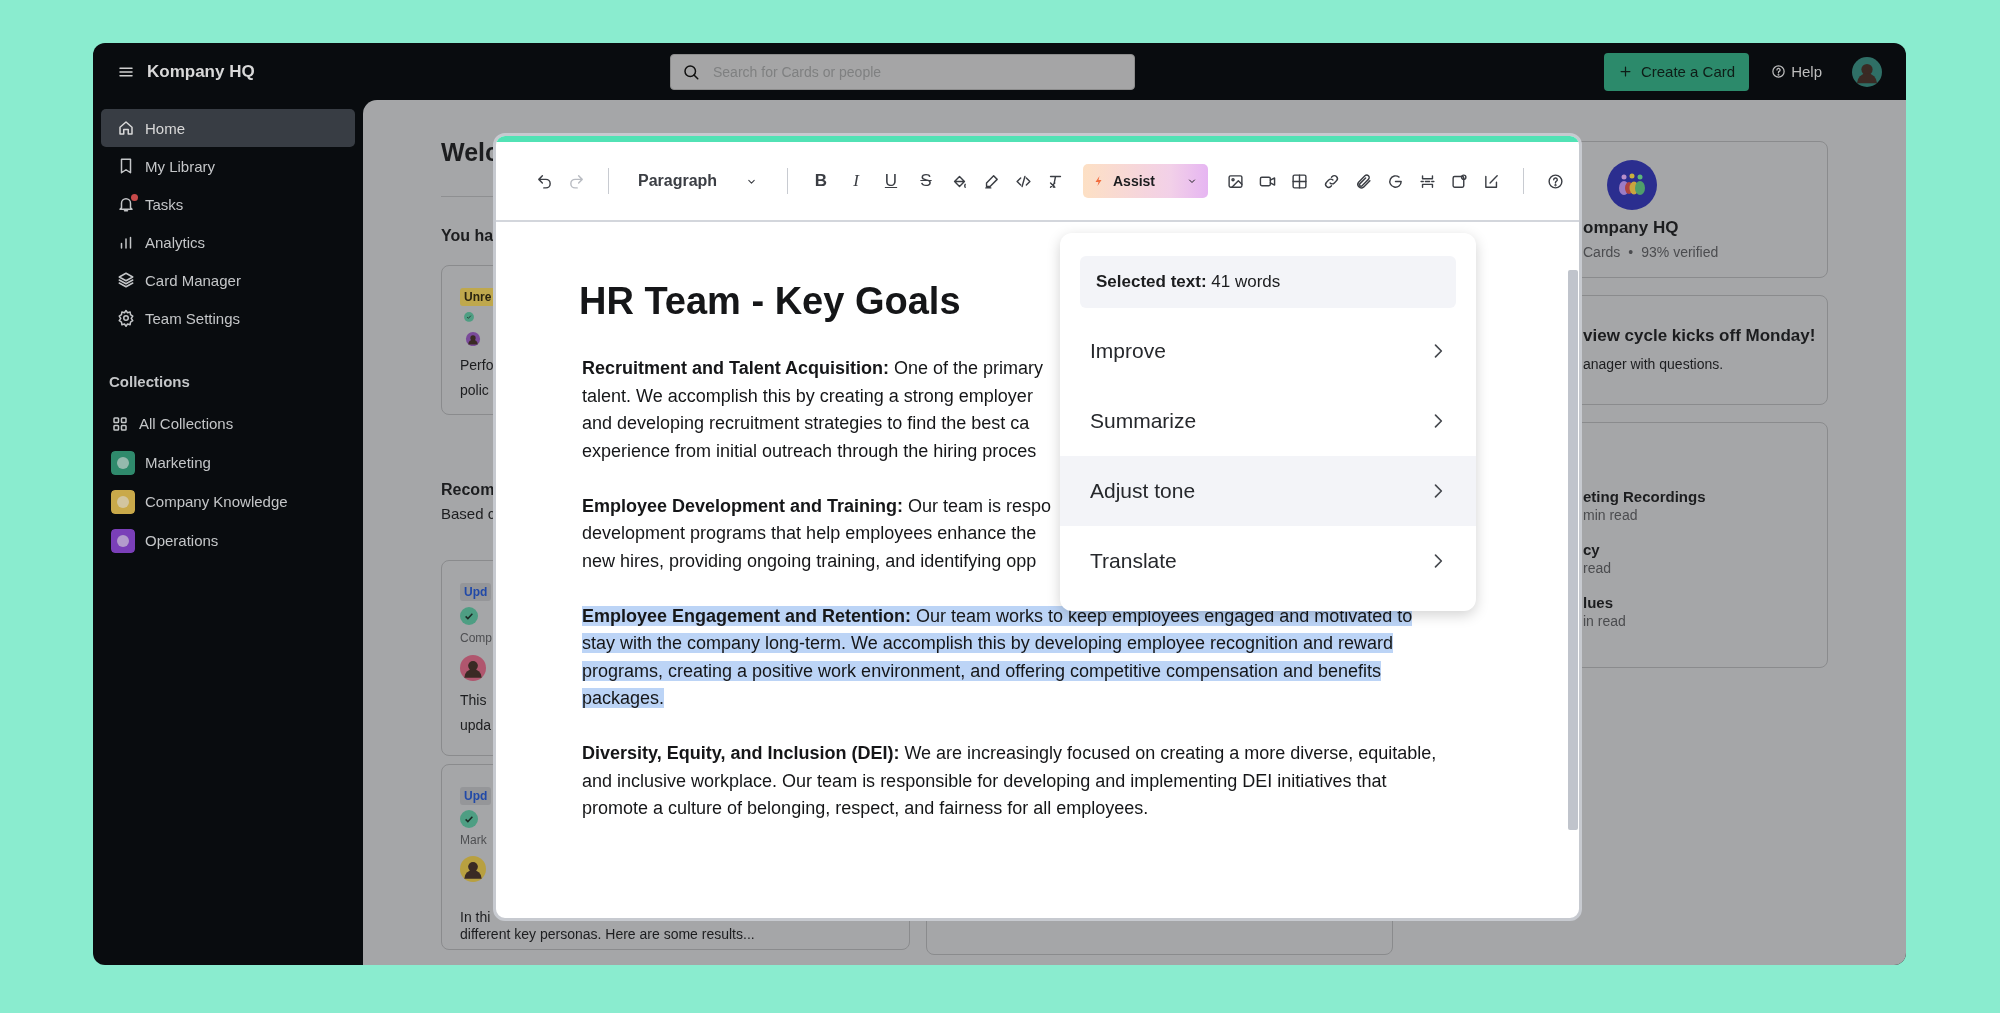 This screenshot has height=1013, width=2000. Describe the element at coordinates (474, 390) in the screenshot. I see `card-text: polic` at that location.